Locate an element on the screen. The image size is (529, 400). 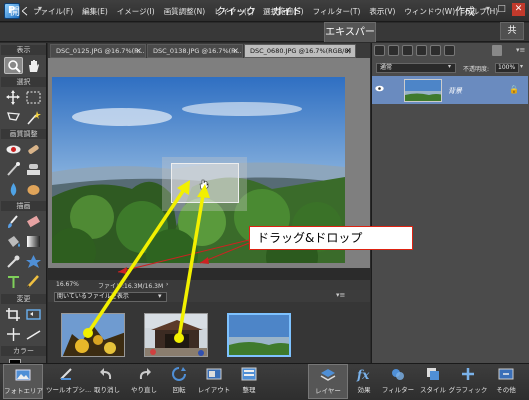
organize-button: 整理 is located at coordinates (249, 381).